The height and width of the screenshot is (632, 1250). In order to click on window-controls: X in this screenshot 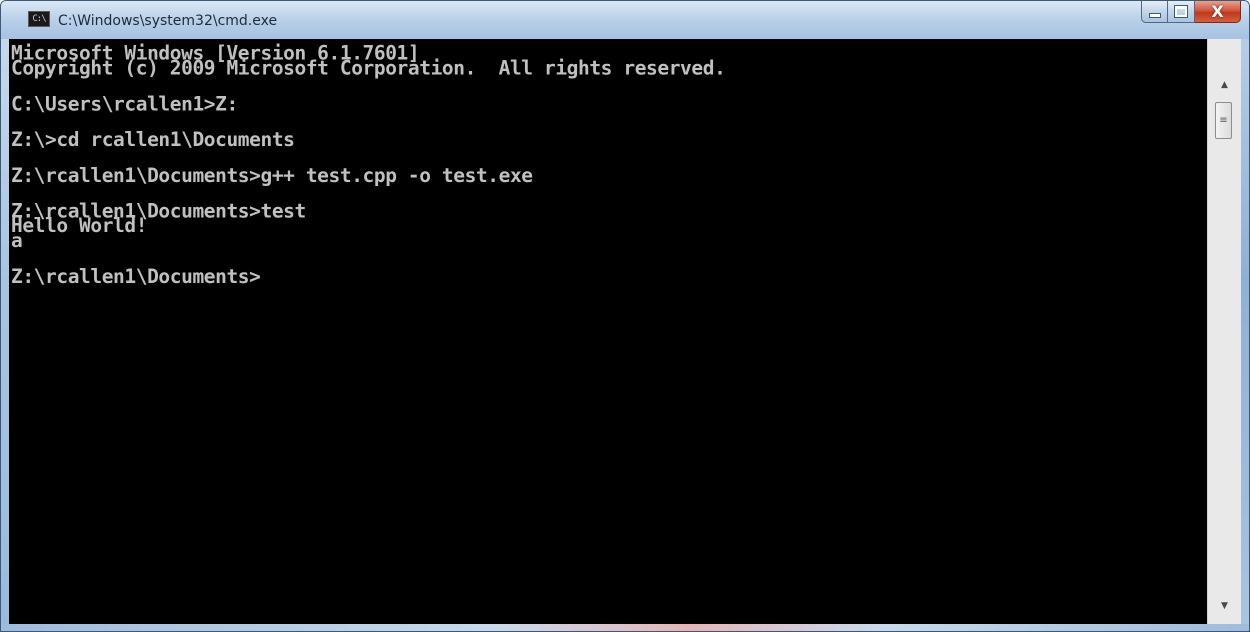, I will do `click(1191, 12)`.